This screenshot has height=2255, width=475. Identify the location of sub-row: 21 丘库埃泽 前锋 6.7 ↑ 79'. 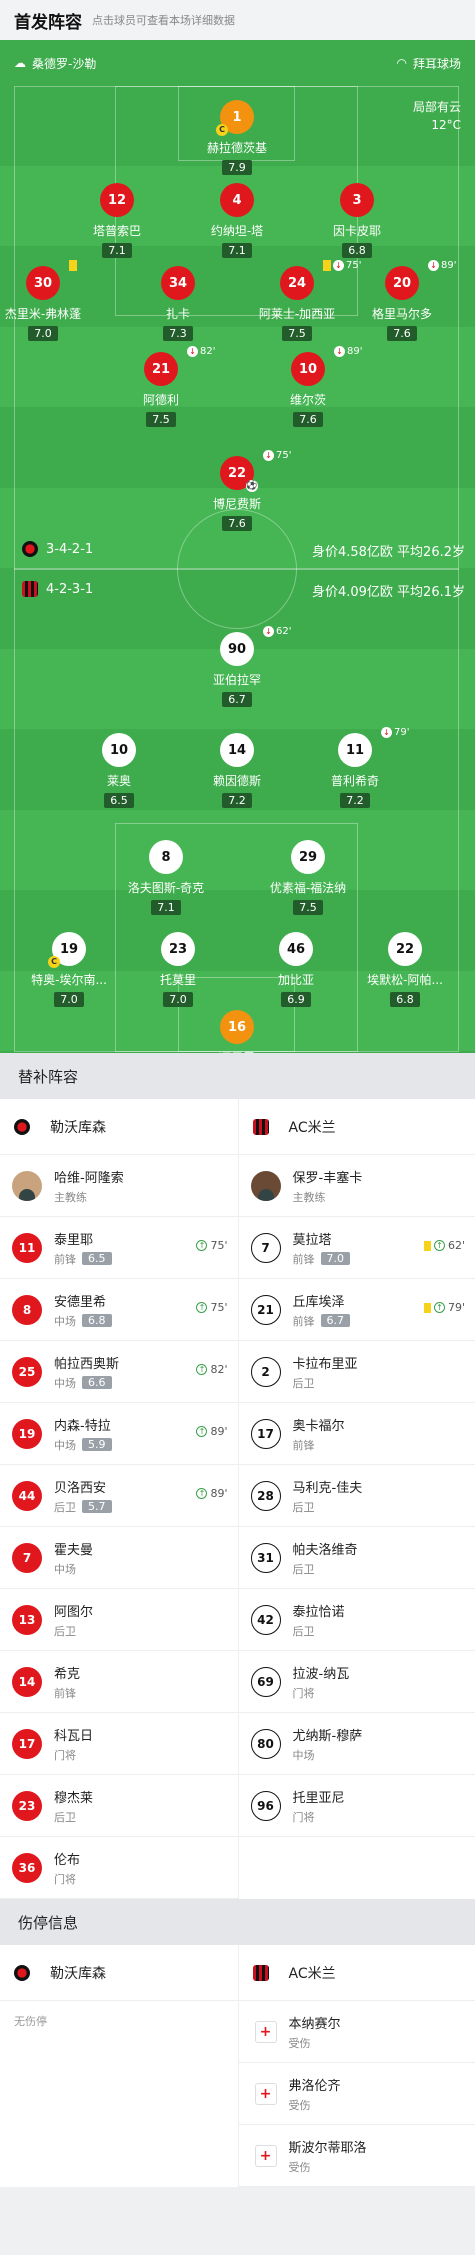
(356, 1310).